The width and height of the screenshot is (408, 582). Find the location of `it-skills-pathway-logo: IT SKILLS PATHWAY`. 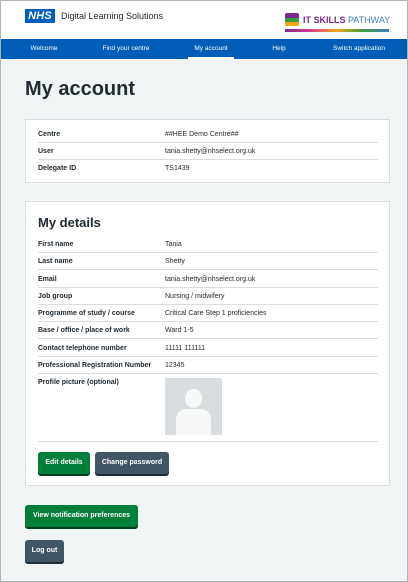

it-skills-pathway-logo: IT SKILLS PATHWAY is located at coordinates (337, 22).